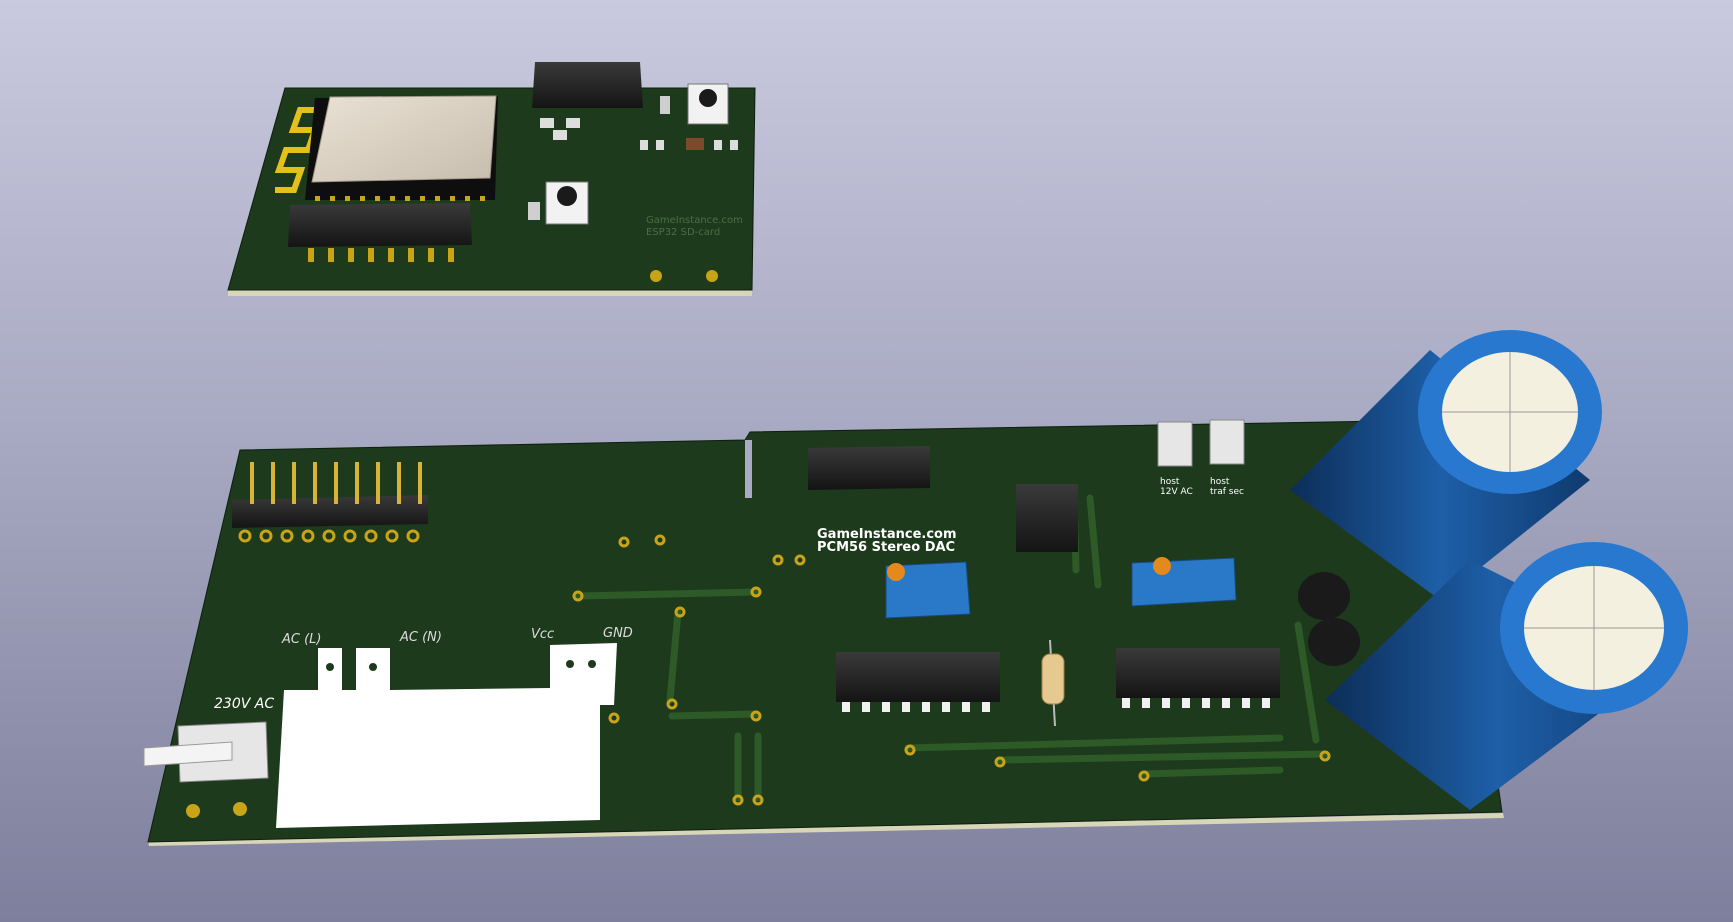 Image resolution: width=1733 pixels, height=922 pixels. What do you see at coordinates (694, 220) in the screenshot?
I see `esp32-silk-line-1: GameInstance.com` at bounding box center [694, 220].